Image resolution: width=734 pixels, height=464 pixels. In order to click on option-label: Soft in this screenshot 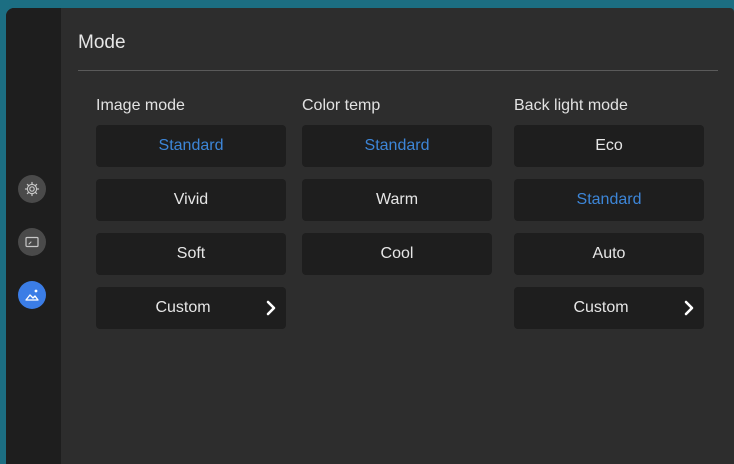, I will do `click(191, 253)`.